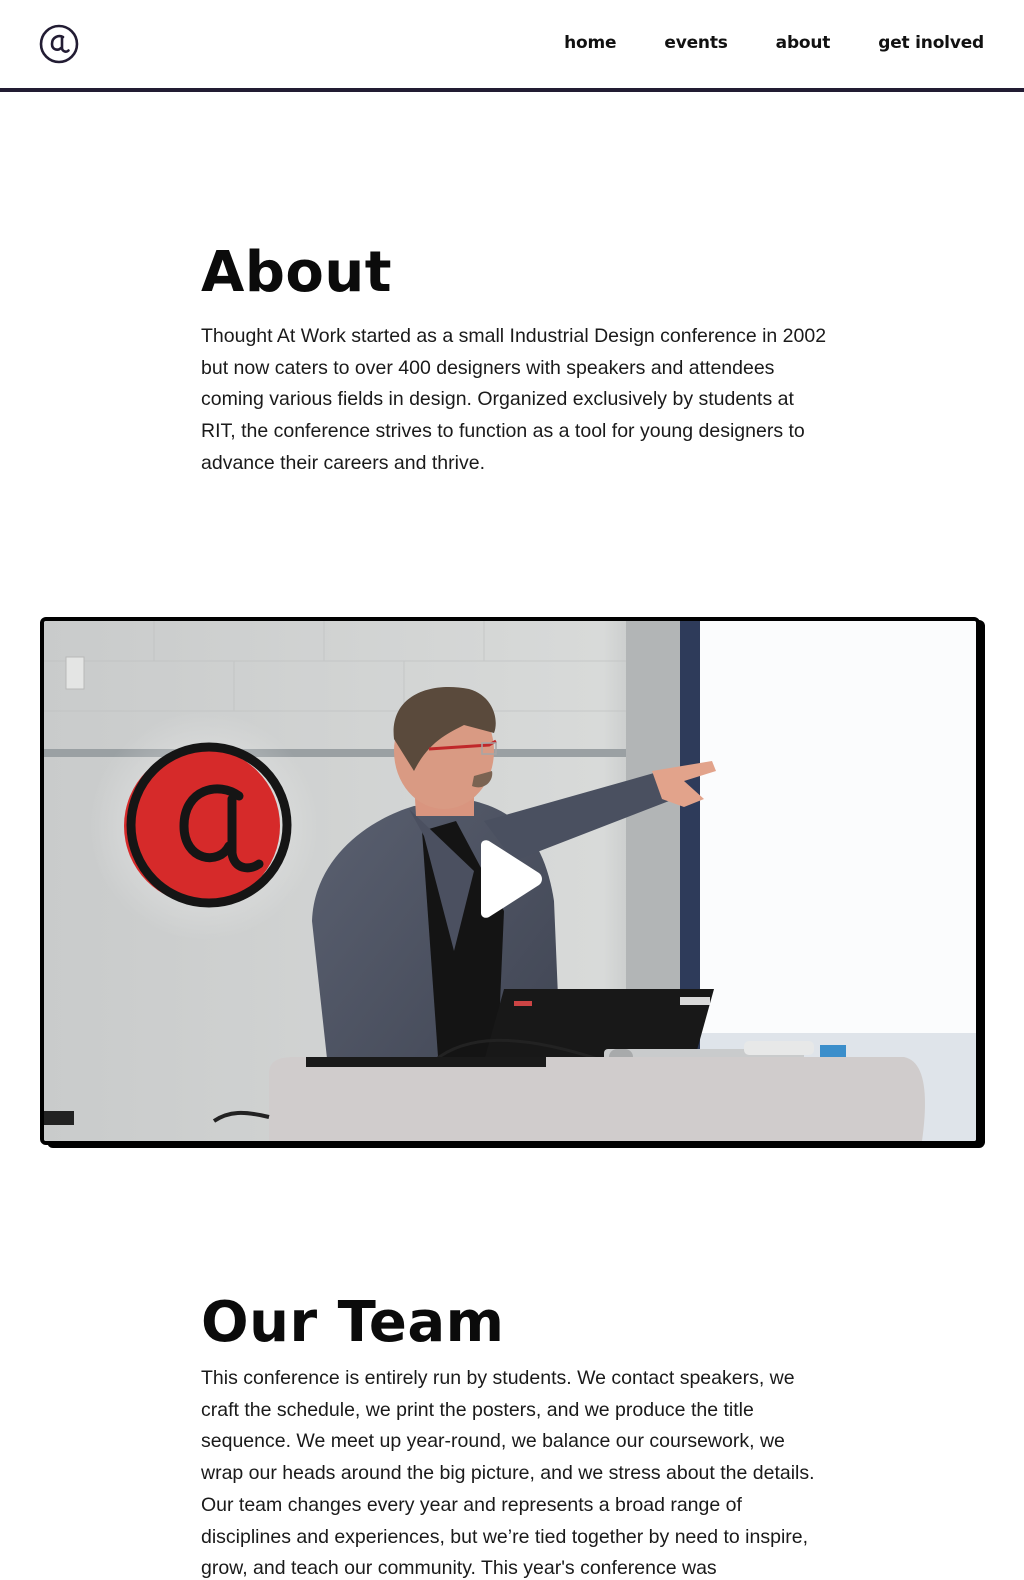  Describe the element at coordinates (774, 43) in the screenshot. I see `main-nav: home events about get inolved` at that location.